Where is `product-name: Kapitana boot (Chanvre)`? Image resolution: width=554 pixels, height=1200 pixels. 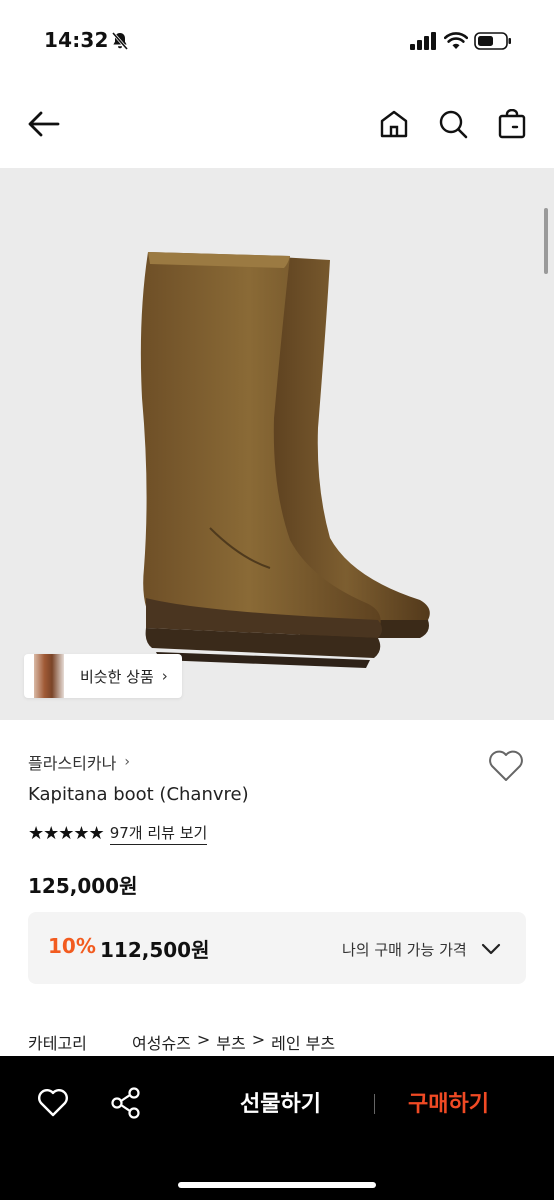
product-name: Kapitana boot (Chanvre) is located at coordinates (138, 794).